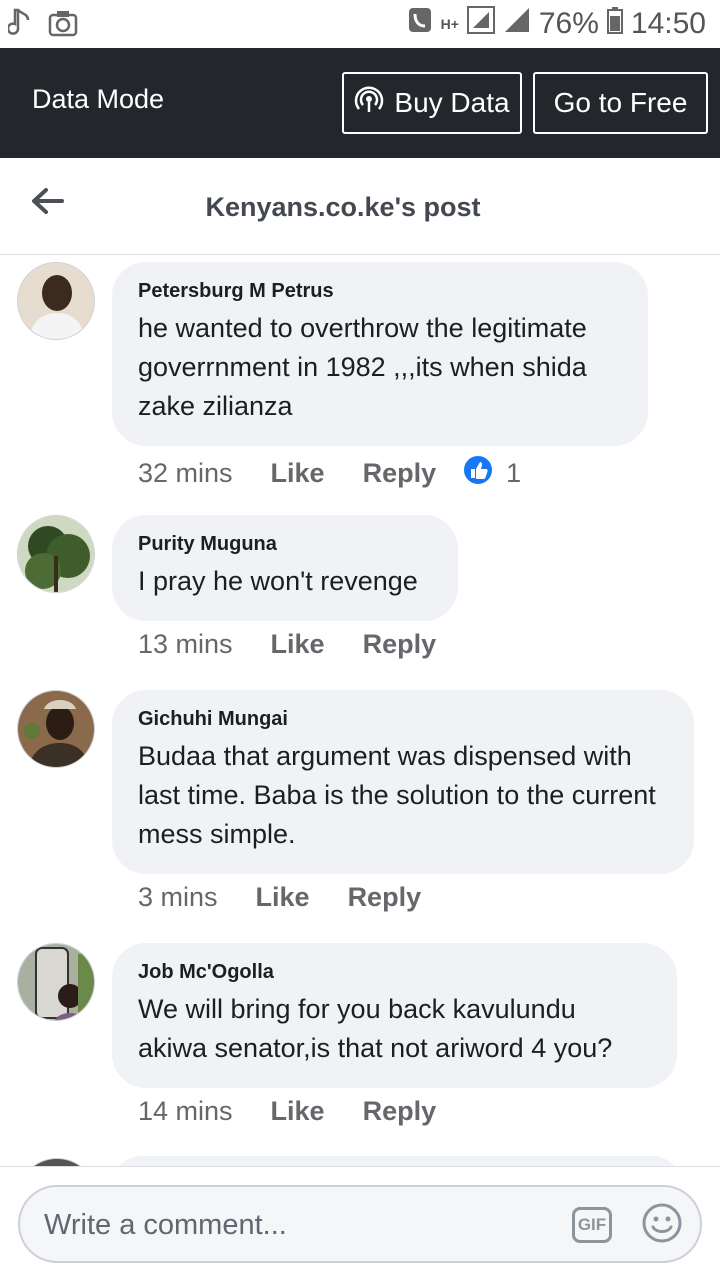 The width and height of the screenshot is (720, 1281). Describe the element at coordinates (380, 291) in the screenshot. I see `comment-author: Petersburg M Petrus` at that location.